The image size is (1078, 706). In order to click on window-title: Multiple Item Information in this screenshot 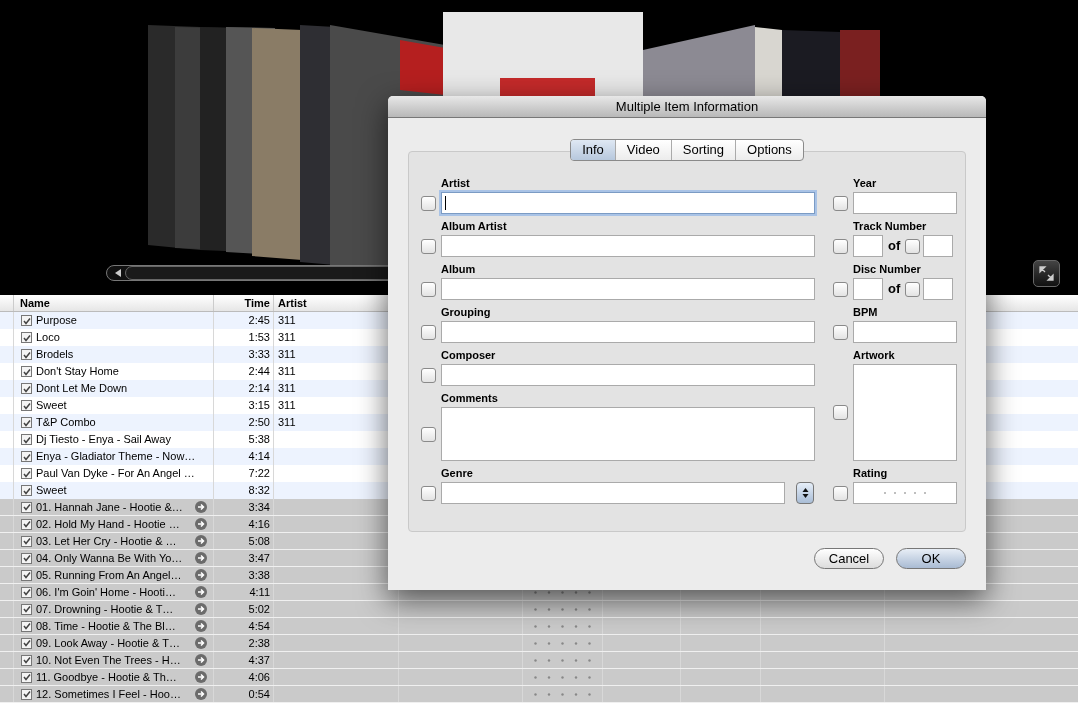, I will do `click(687, 106)`.